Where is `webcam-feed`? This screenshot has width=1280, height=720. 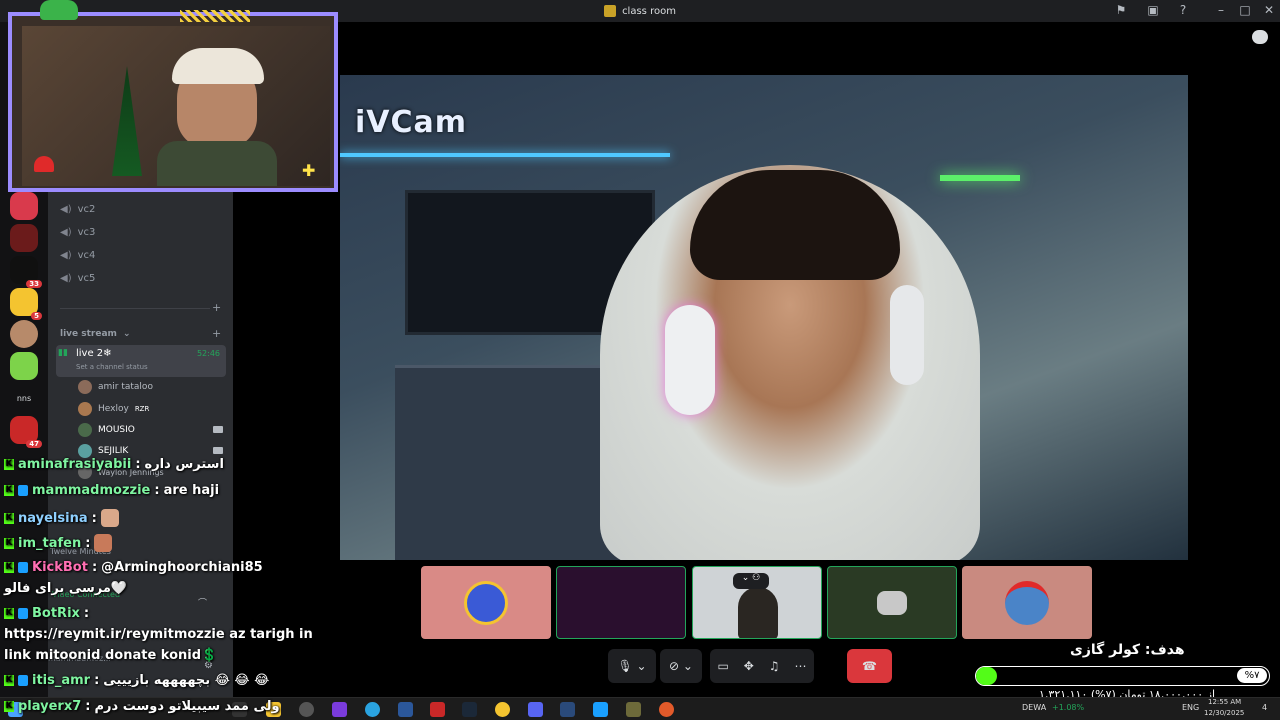 webcam-feed is located at coordinates (176, 106).